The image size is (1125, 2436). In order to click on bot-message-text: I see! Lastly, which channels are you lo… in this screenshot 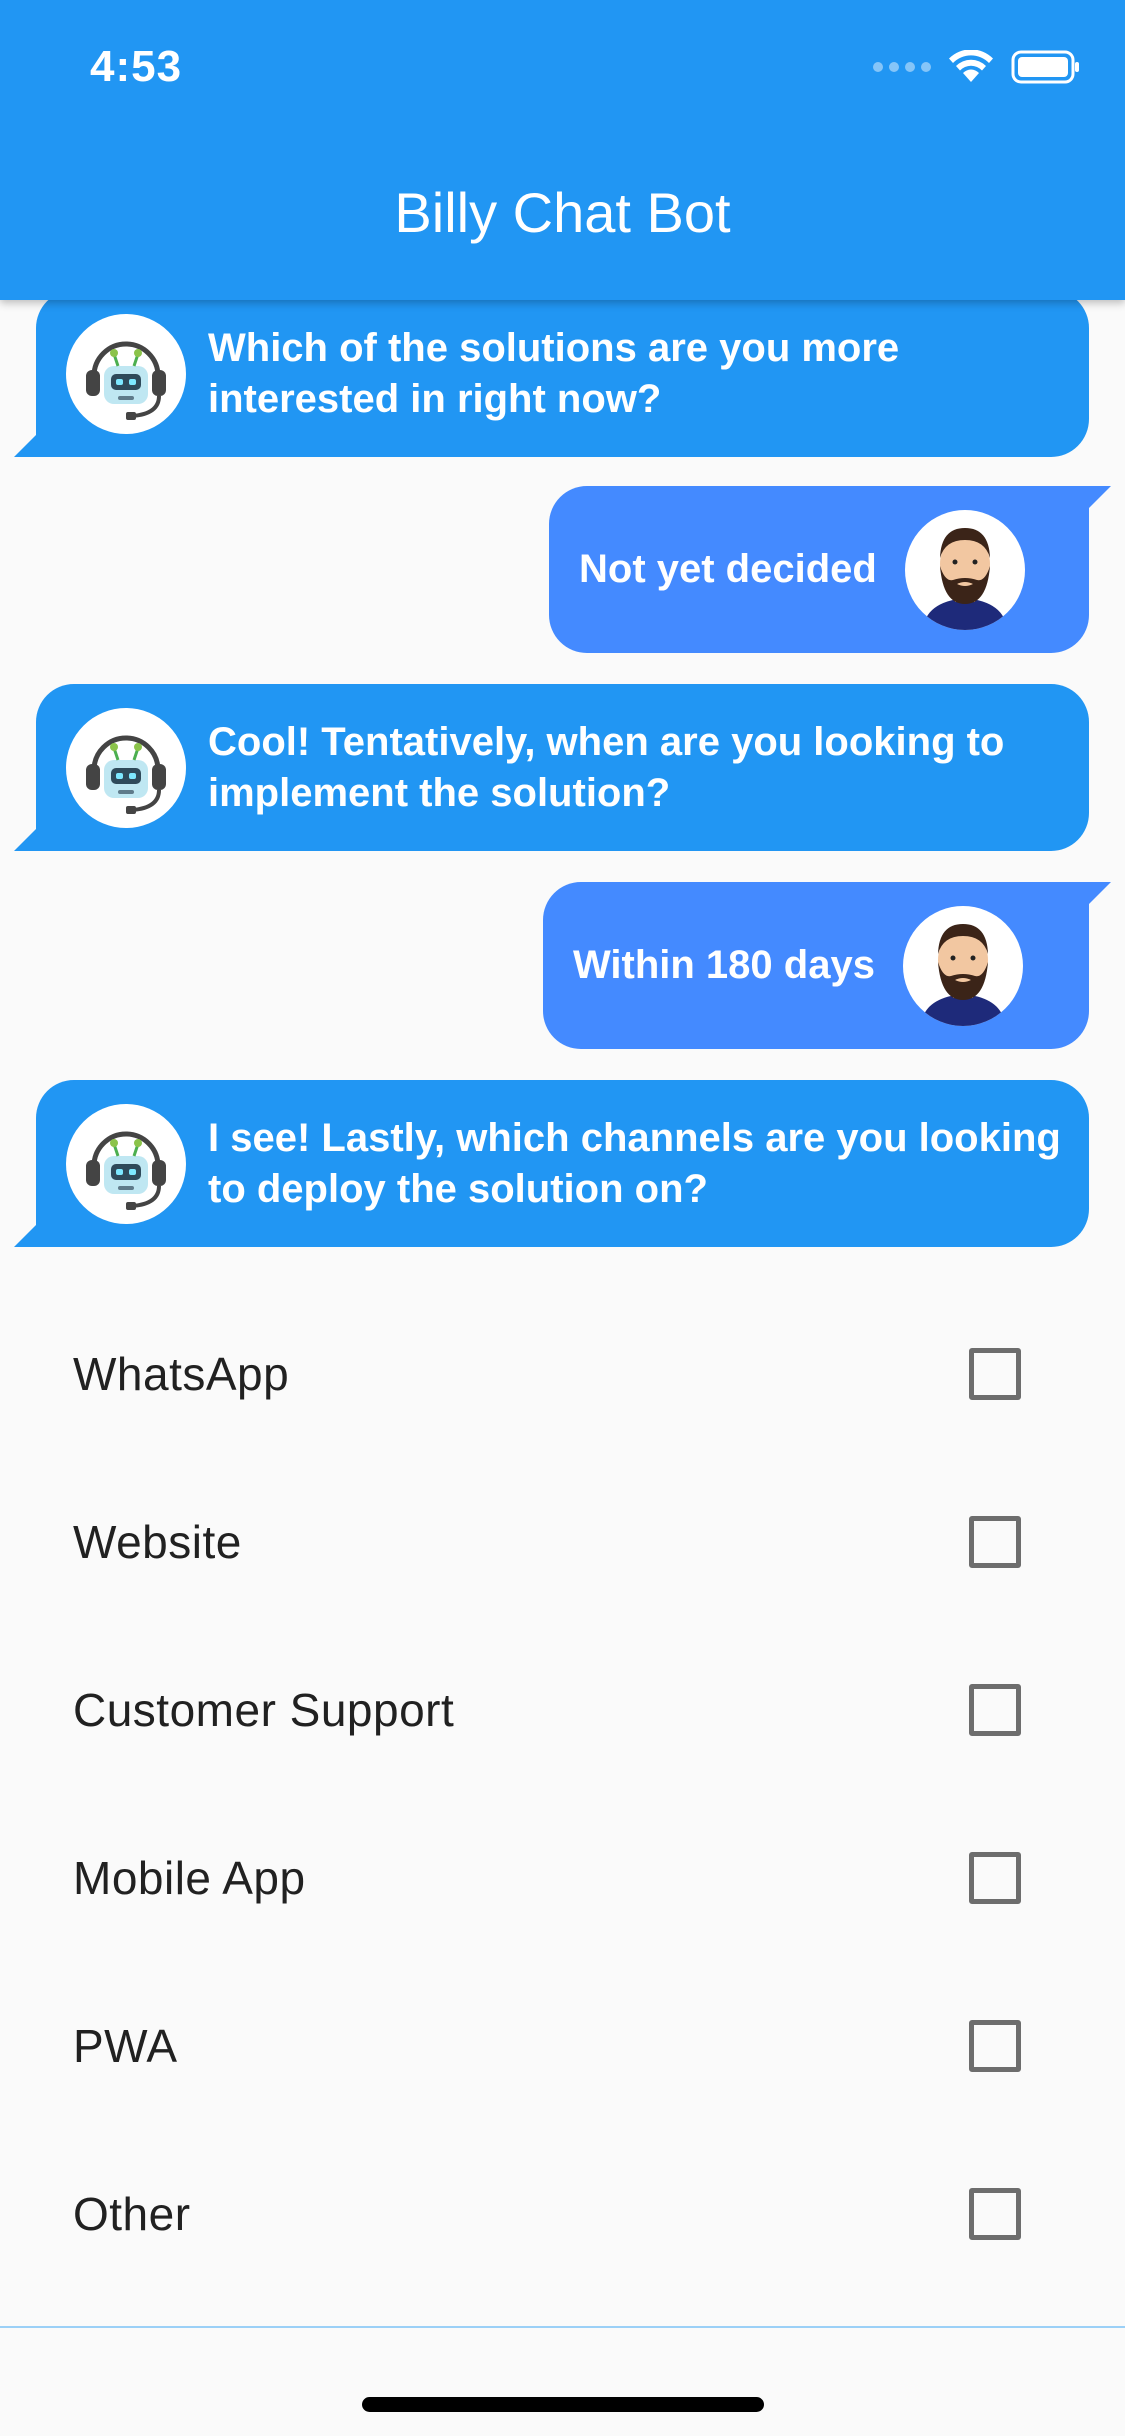, I will do `click(634, 1163)`.